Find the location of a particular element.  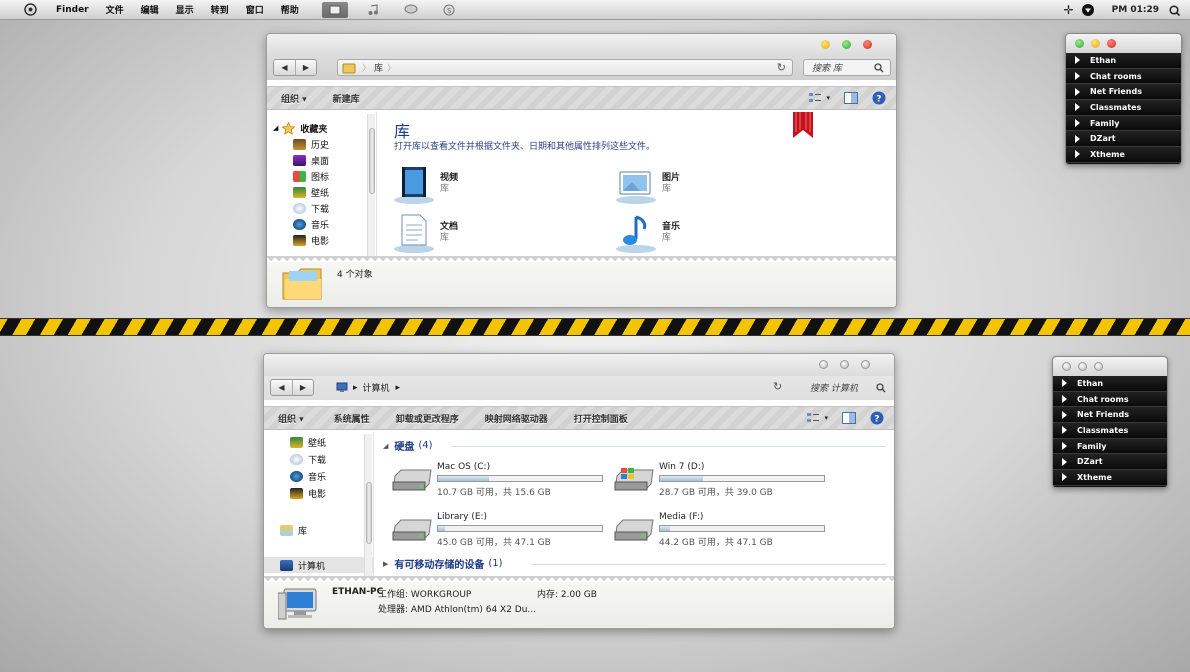

drive-item-d: Win 7 (D:) 28.7 GB 可用，共 39.0 GB is located at coordinates (720, 482).